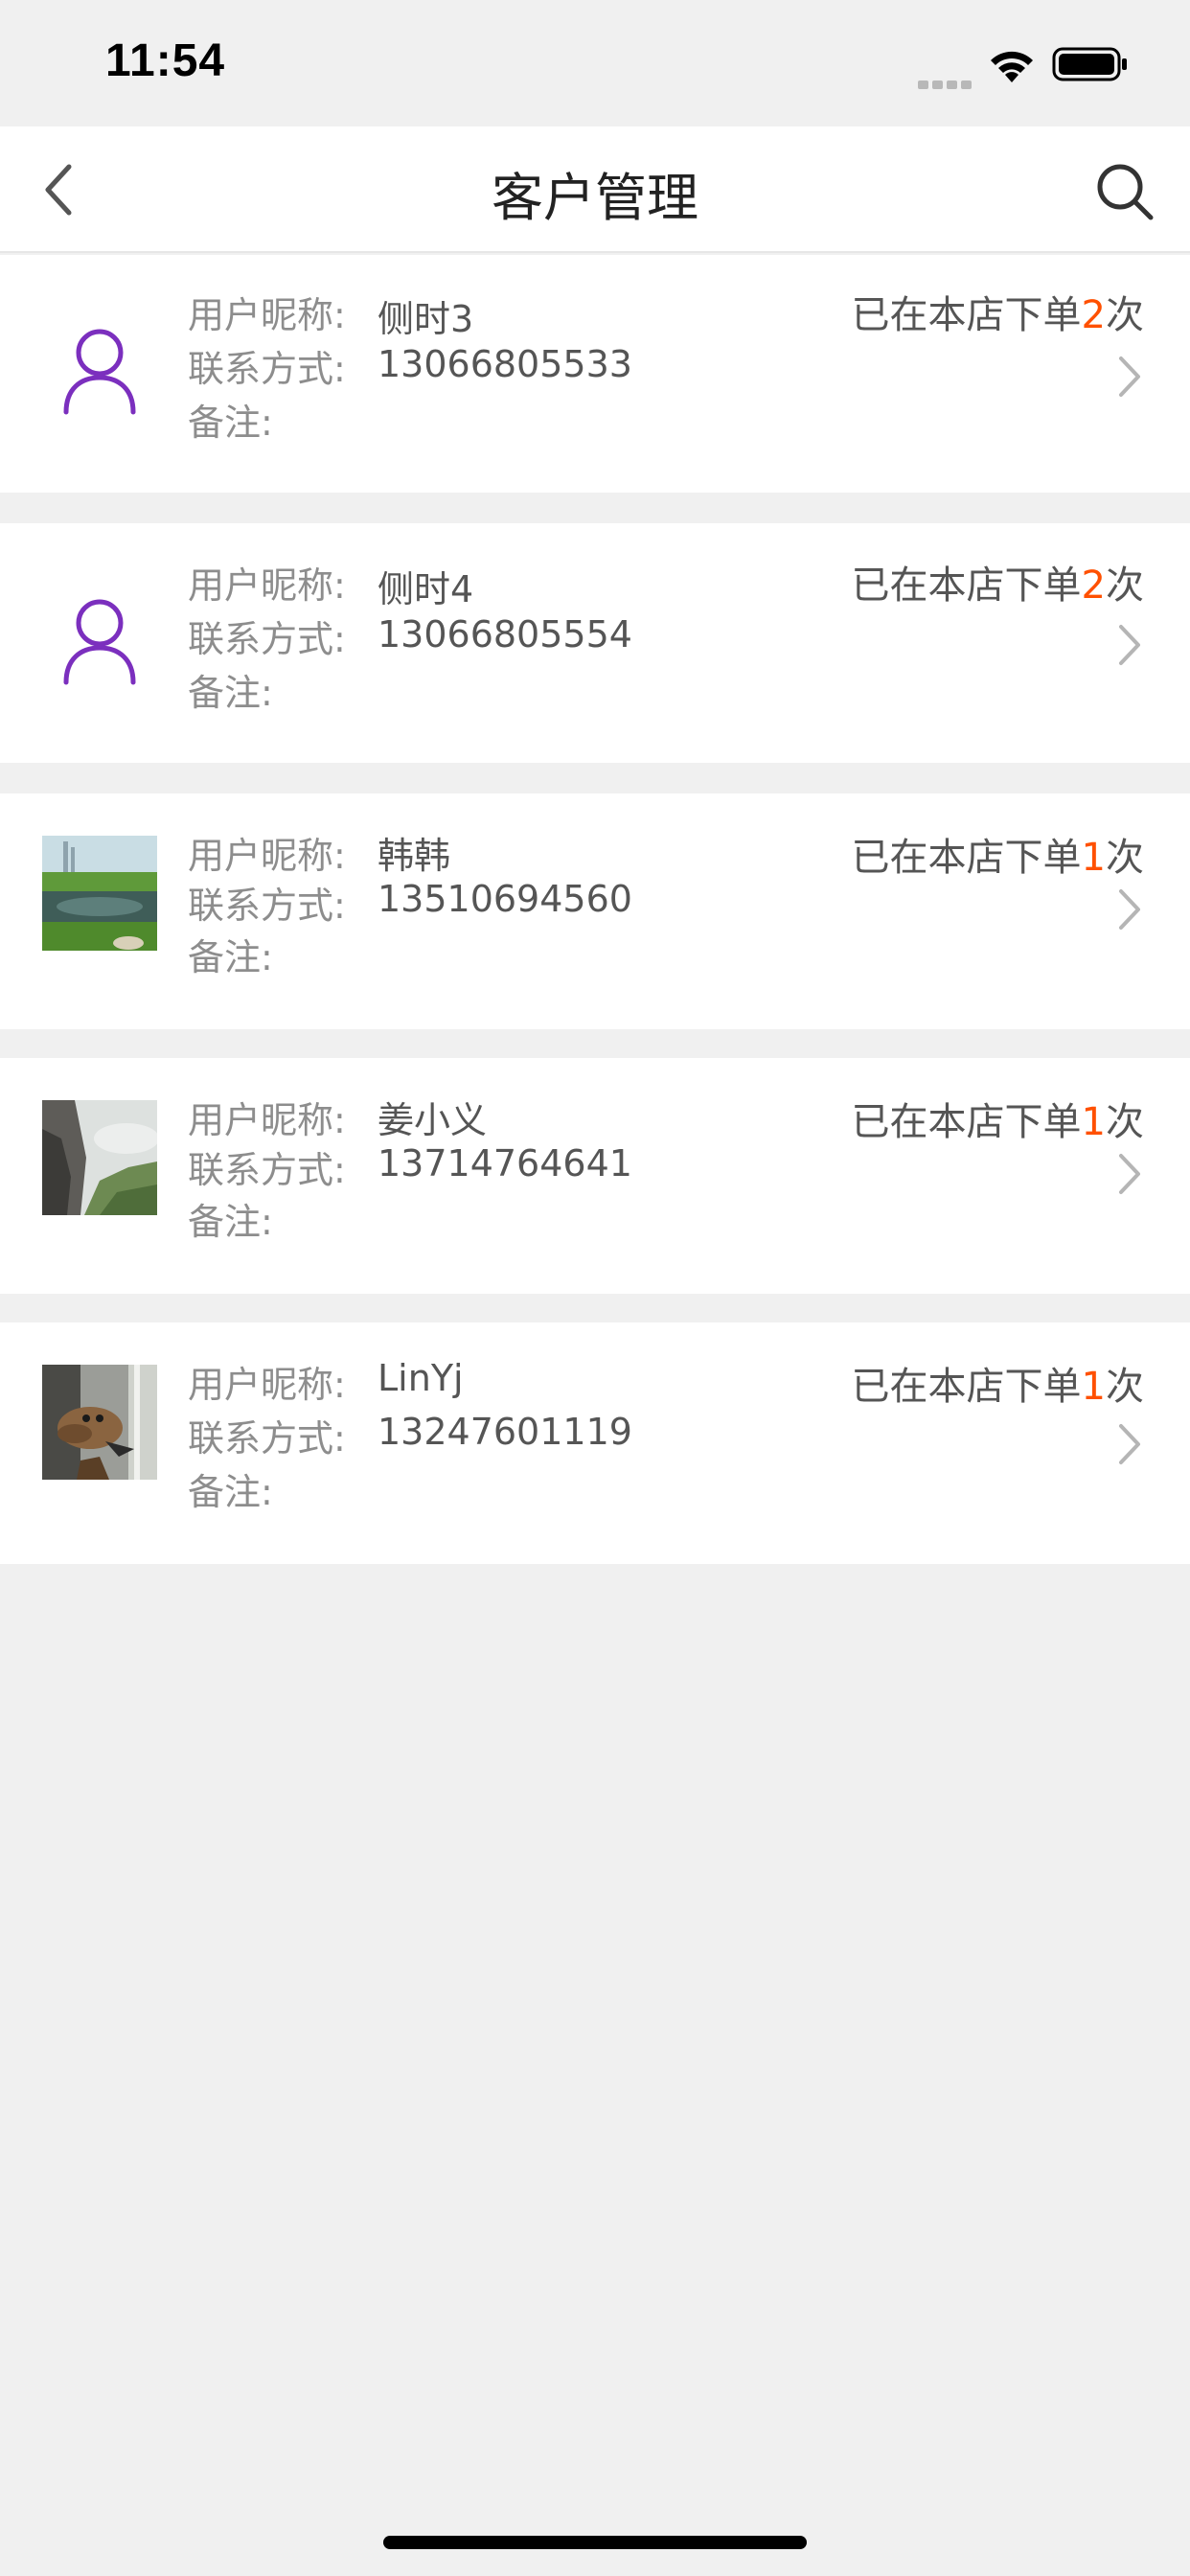 This screenshot has height=2576, width=1190. What do you see at coordinates (1125, 191) in the screenshot?
I see `search-icon` at bounding box center [1125, 191].